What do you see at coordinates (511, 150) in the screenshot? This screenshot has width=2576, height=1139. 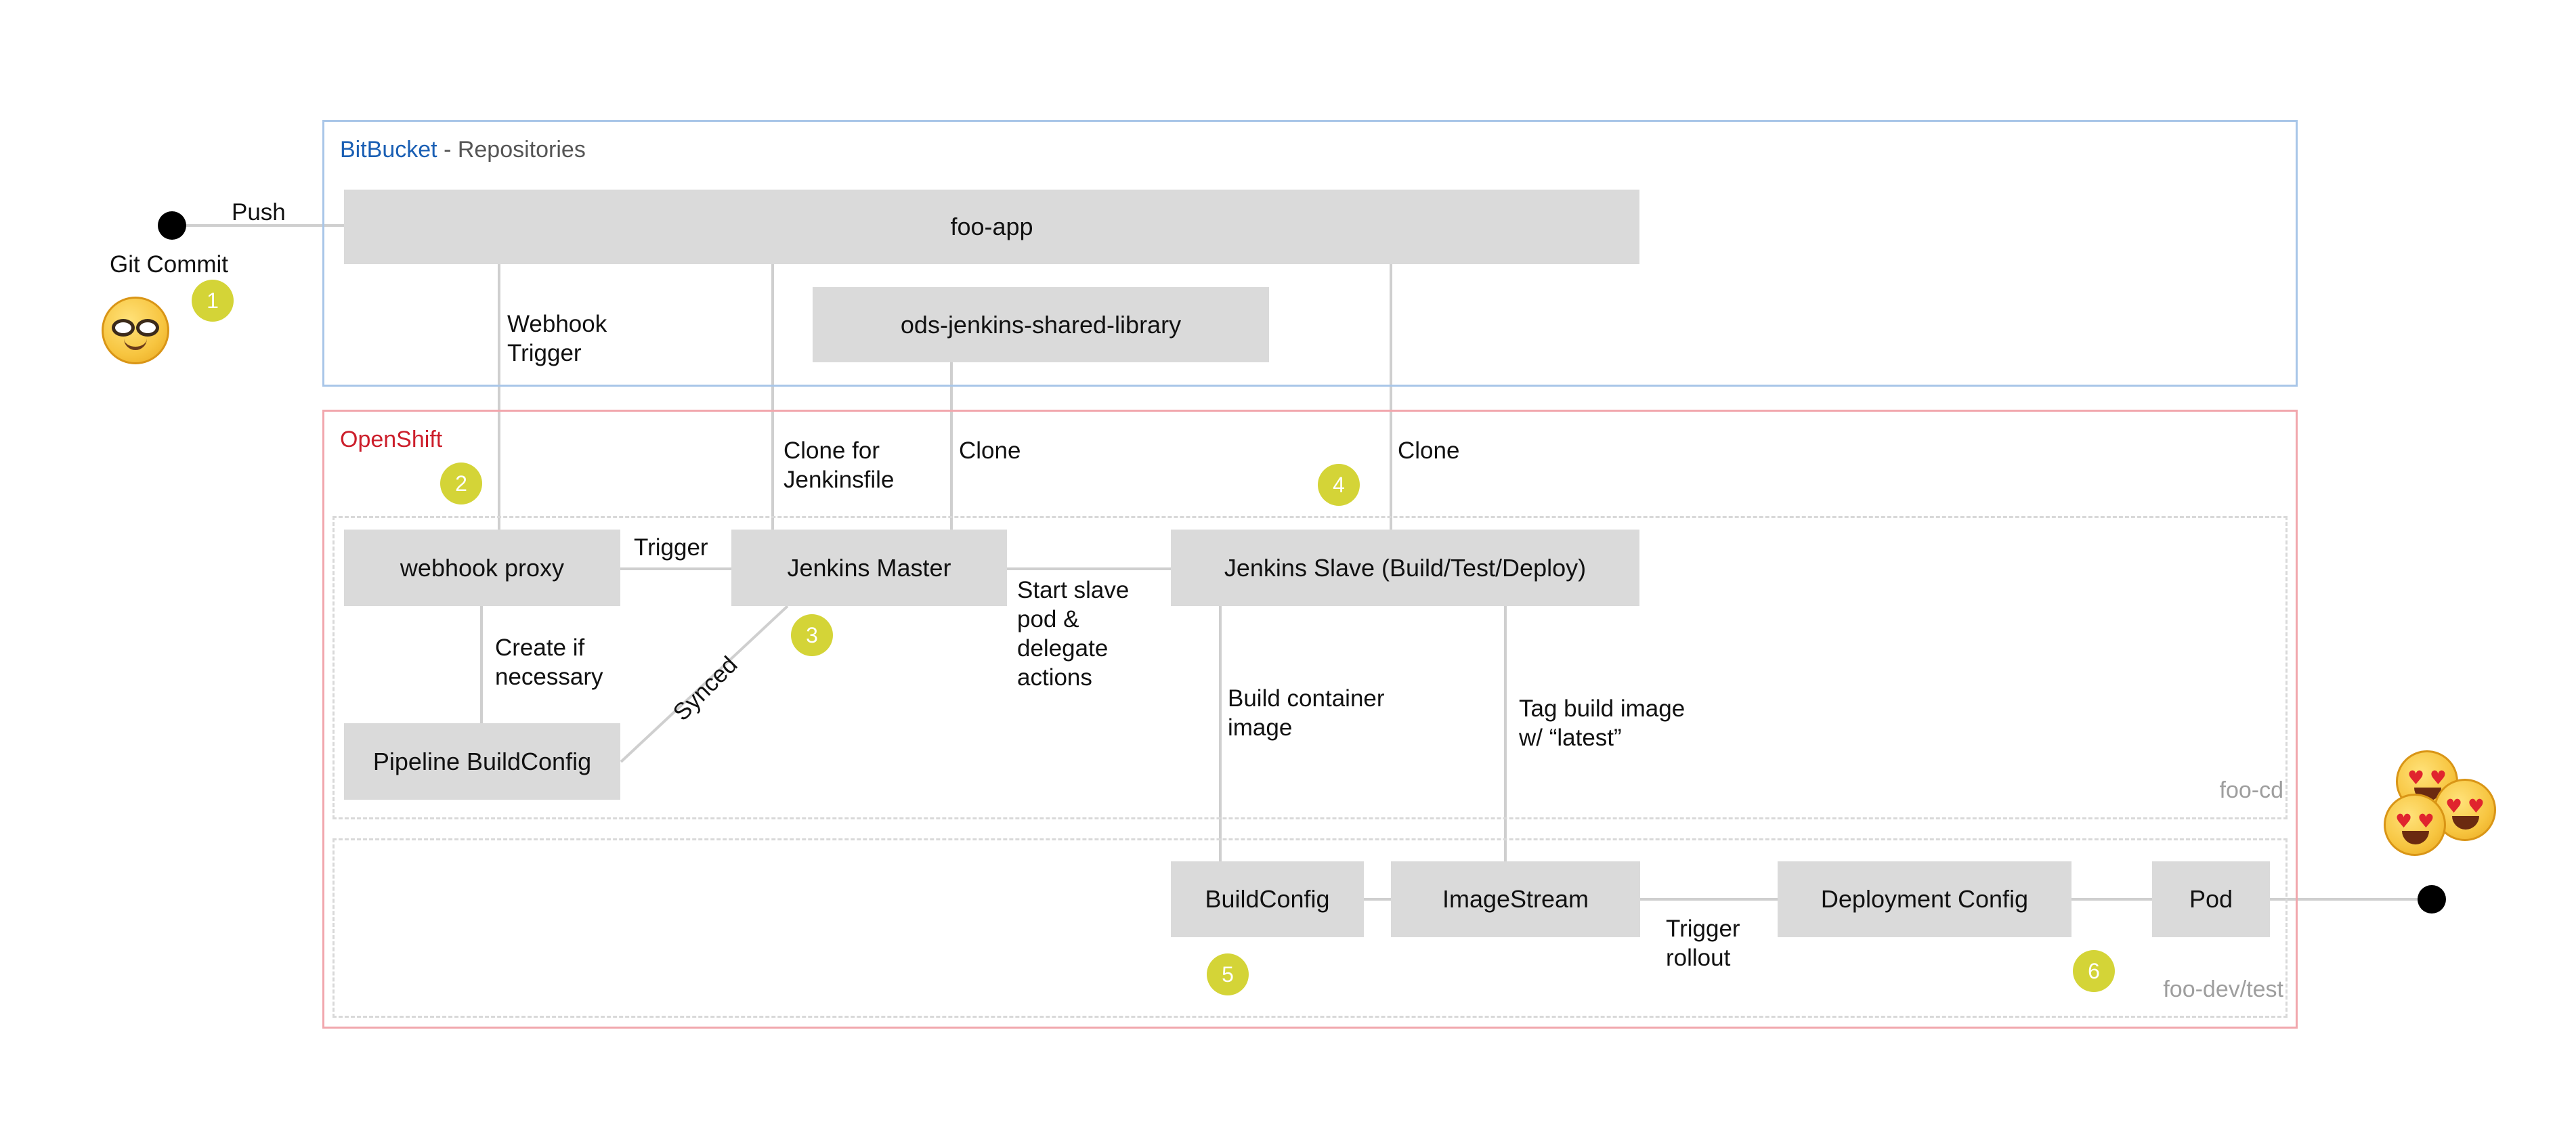 I see `bitbucket-title-suffix: - Repositories` at bounding box center [511, 150].